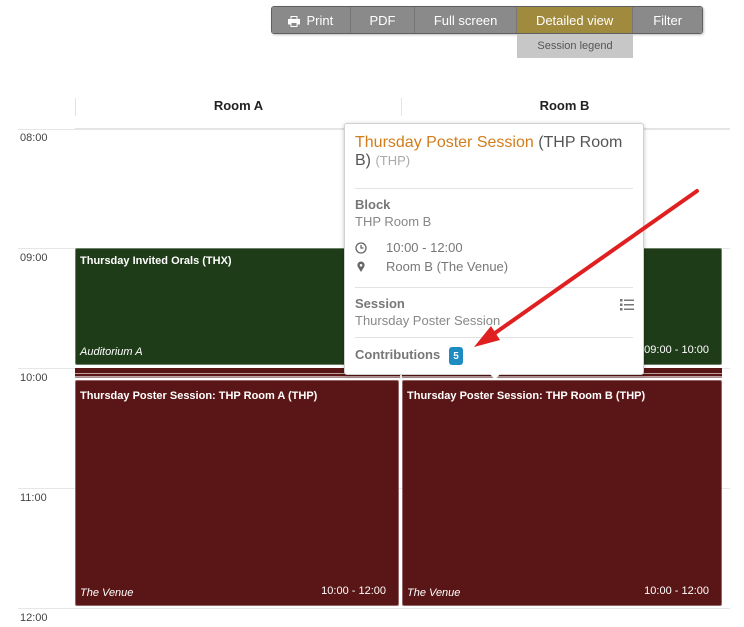 The image size is (744, 627). What do you see at coordinates (447, 266) in the screenshot?
I see `location-value: Room B (The Venue)` at bounding box center [447, 266].